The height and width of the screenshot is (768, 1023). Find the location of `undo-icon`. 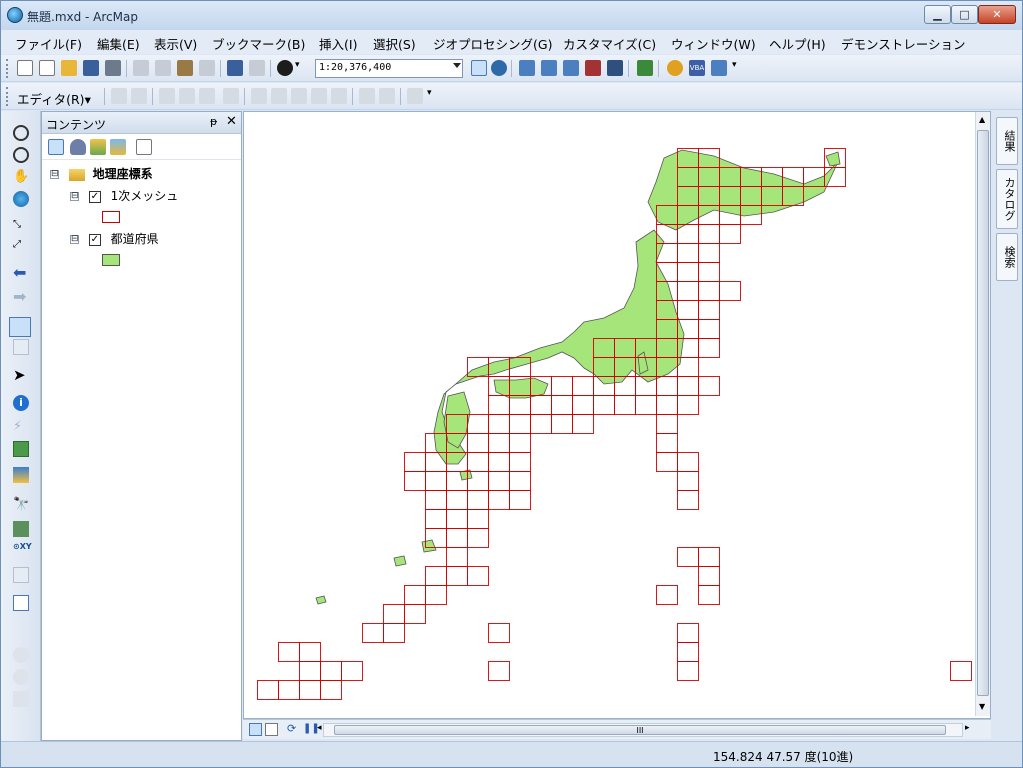

undo-icon is located at coordinates (235, 68).